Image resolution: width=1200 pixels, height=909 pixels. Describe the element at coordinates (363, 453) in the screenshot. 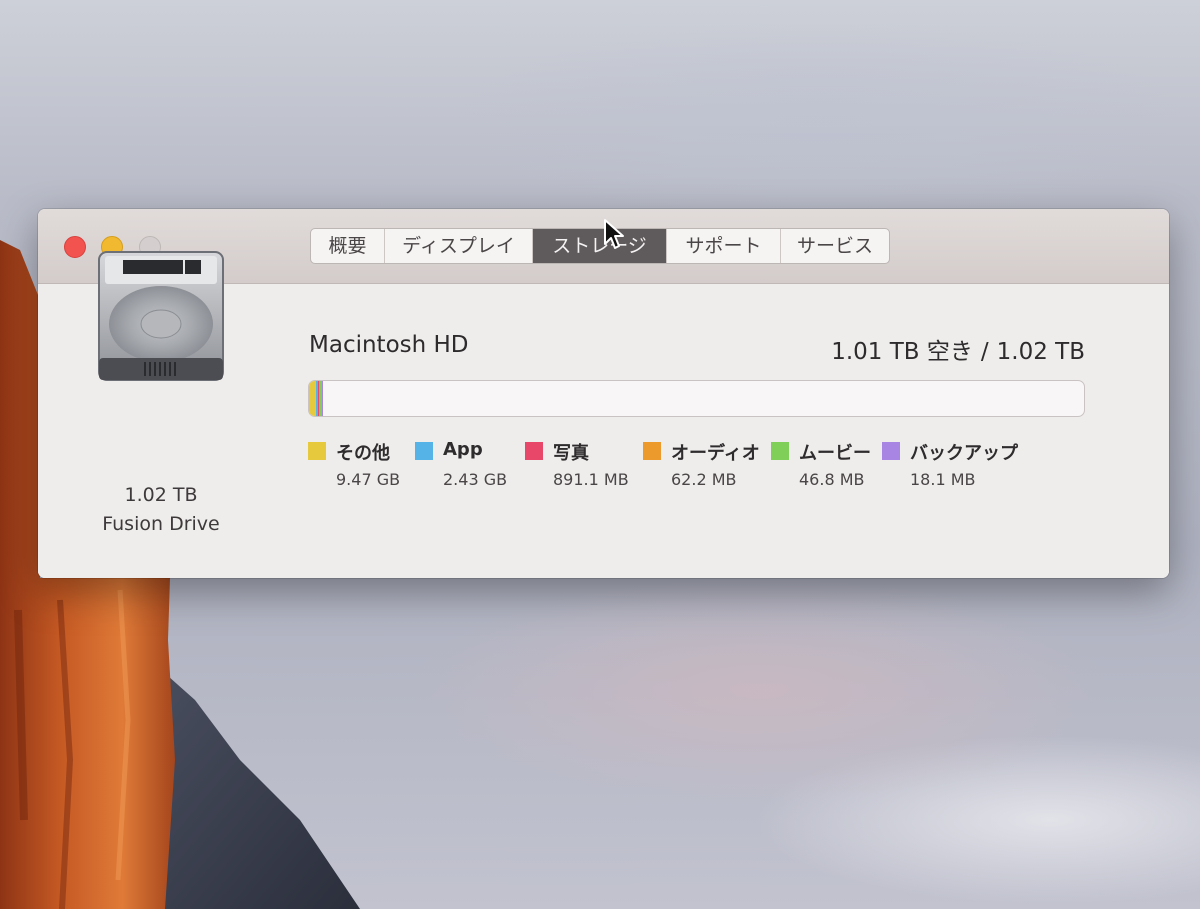

I see `legend-category: その他` at that location.